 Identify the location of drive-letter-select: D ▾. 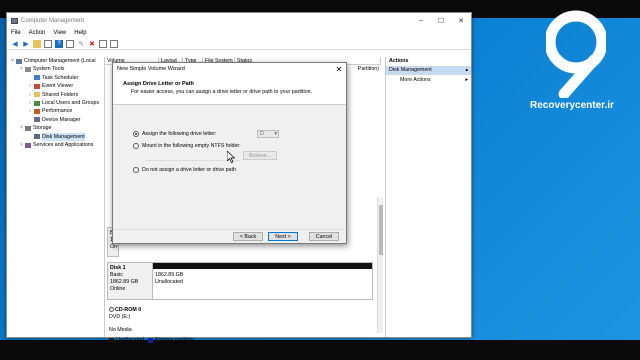
(268, 134).